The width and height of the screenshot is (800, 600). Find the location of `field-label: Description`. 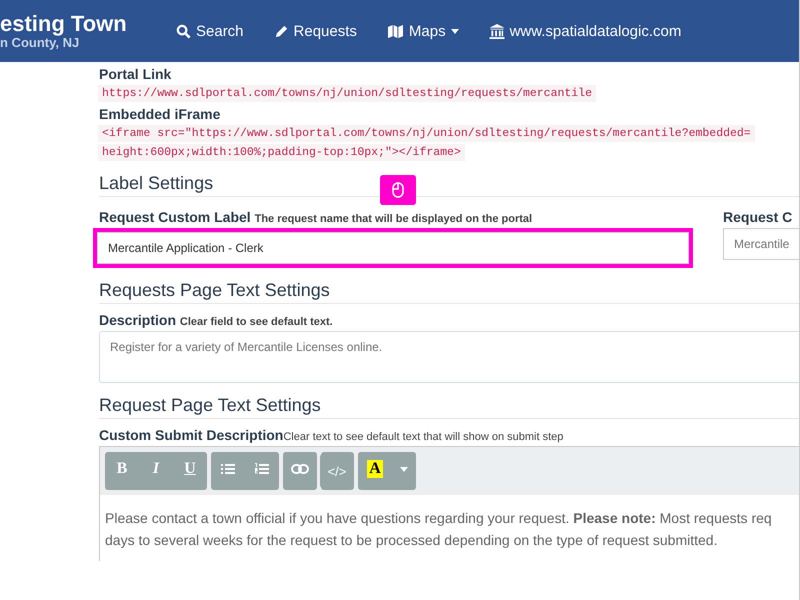

field-label: Description is located at coordinates (137, 320).